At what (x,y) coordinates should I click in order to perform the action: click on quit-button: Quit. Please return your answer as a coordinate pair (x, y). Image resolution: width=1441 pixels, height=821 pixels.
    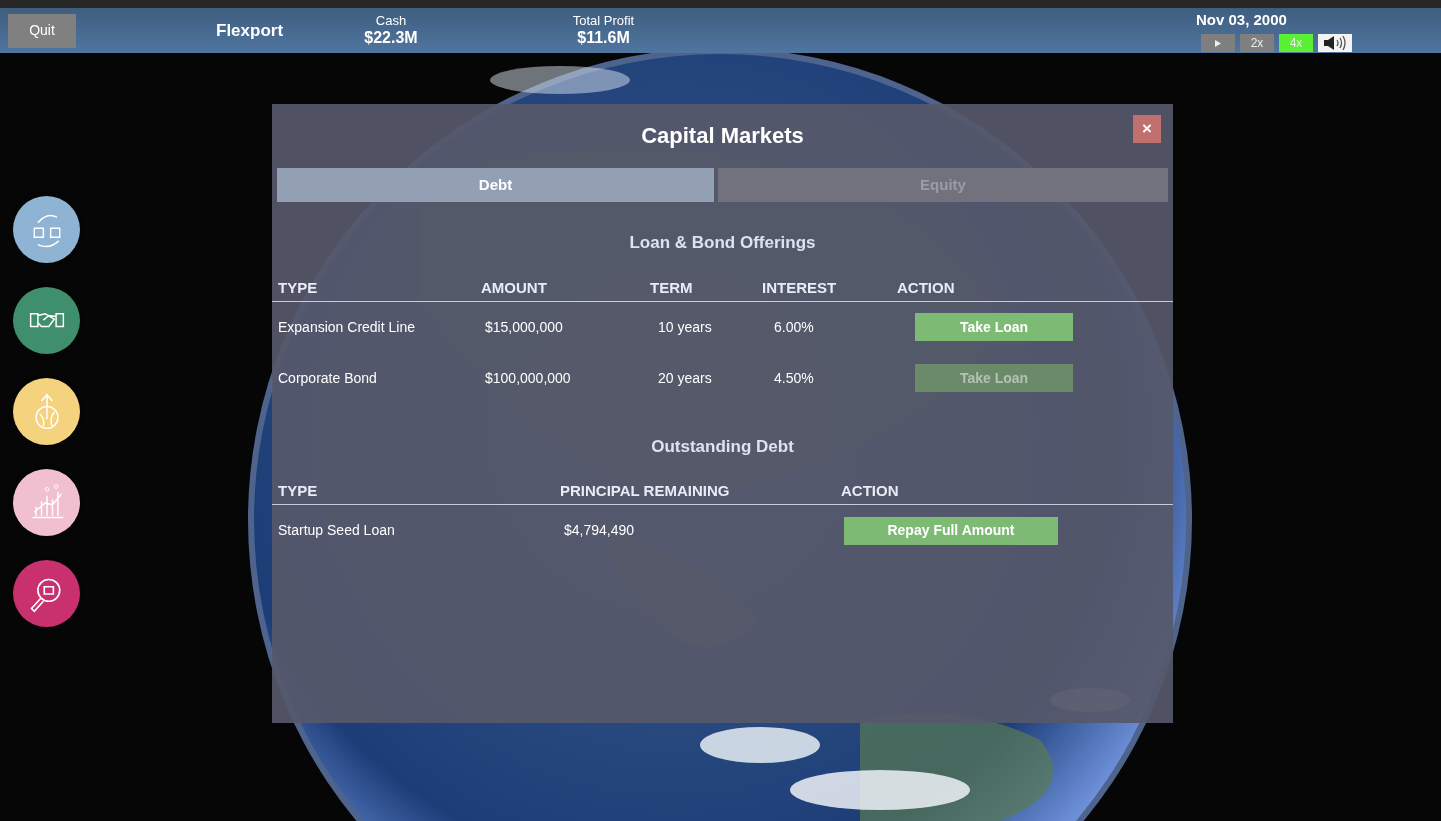
    Looking at the image, I should click on (42, 30).